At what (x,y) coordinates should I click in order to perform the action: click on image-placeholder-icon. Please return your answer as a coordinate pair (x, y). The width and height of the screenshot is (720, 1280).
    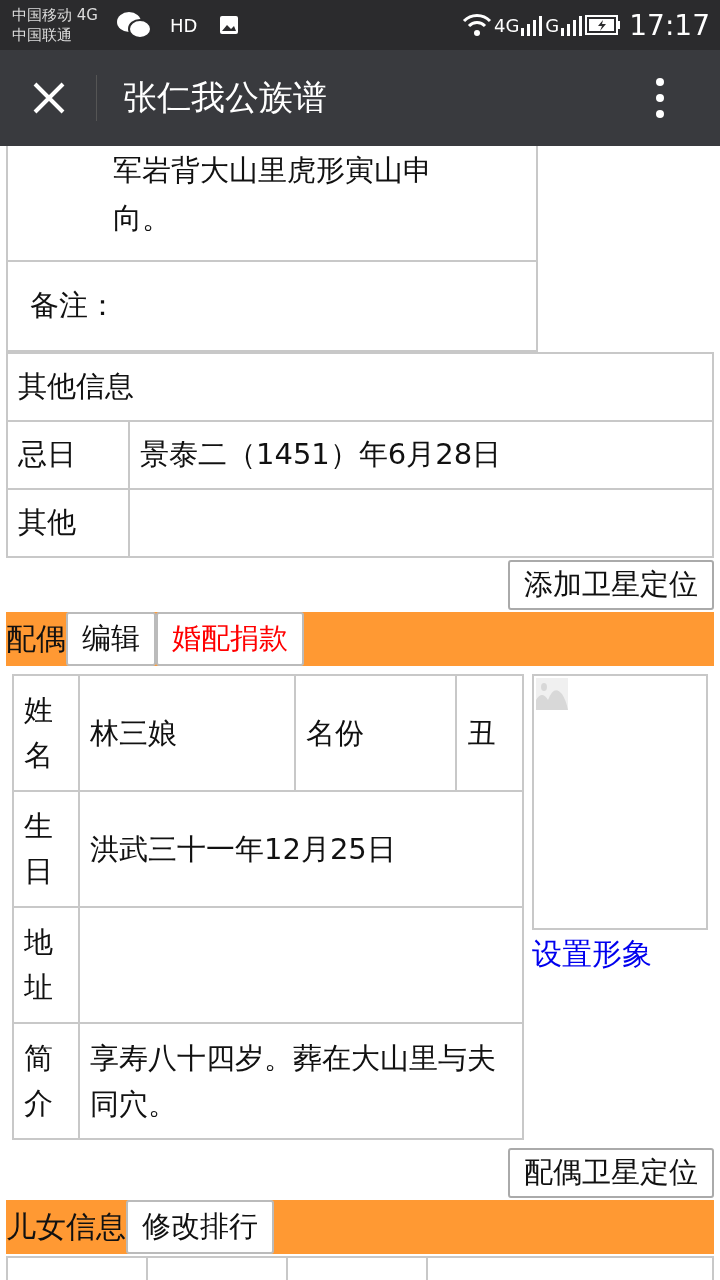
    Looking at the image, I should click on (552, 694).